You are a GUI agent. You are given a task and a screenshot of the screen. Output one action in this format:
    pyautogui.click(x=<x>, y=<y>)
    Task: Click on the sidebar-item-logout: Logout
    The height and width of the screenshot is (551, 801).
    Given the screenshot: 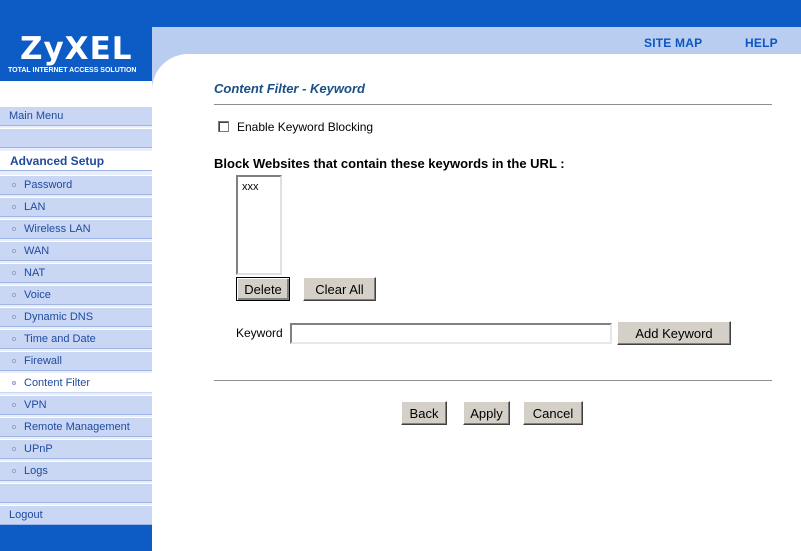 What is the action you would take?
    pyautogui.click(x=76, y=515)
    